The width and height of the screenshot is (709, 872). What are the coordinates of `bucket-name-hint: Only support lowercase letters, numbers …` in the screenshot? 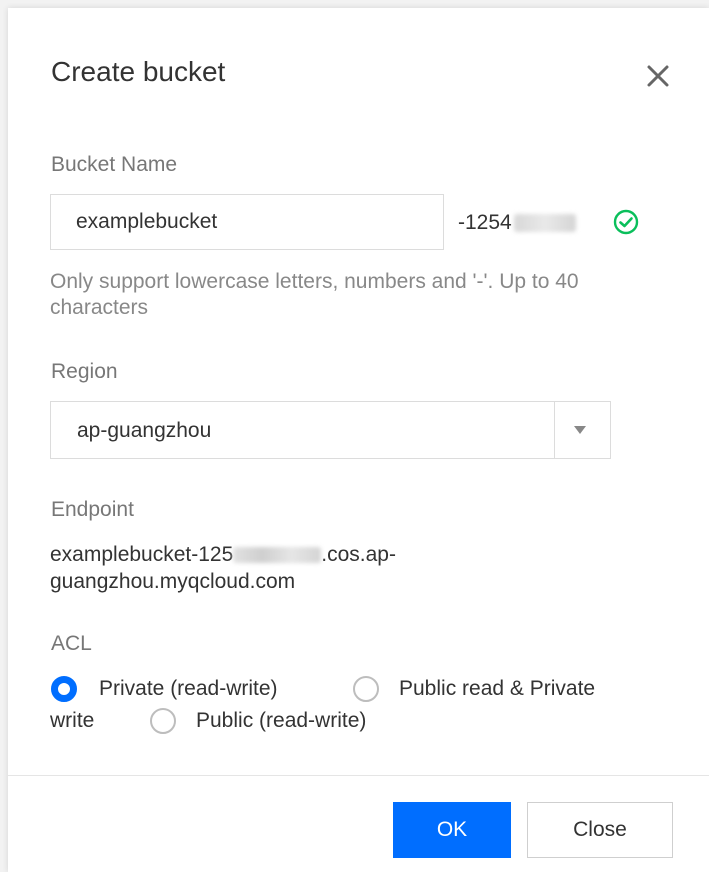 It's located at (314, 294).